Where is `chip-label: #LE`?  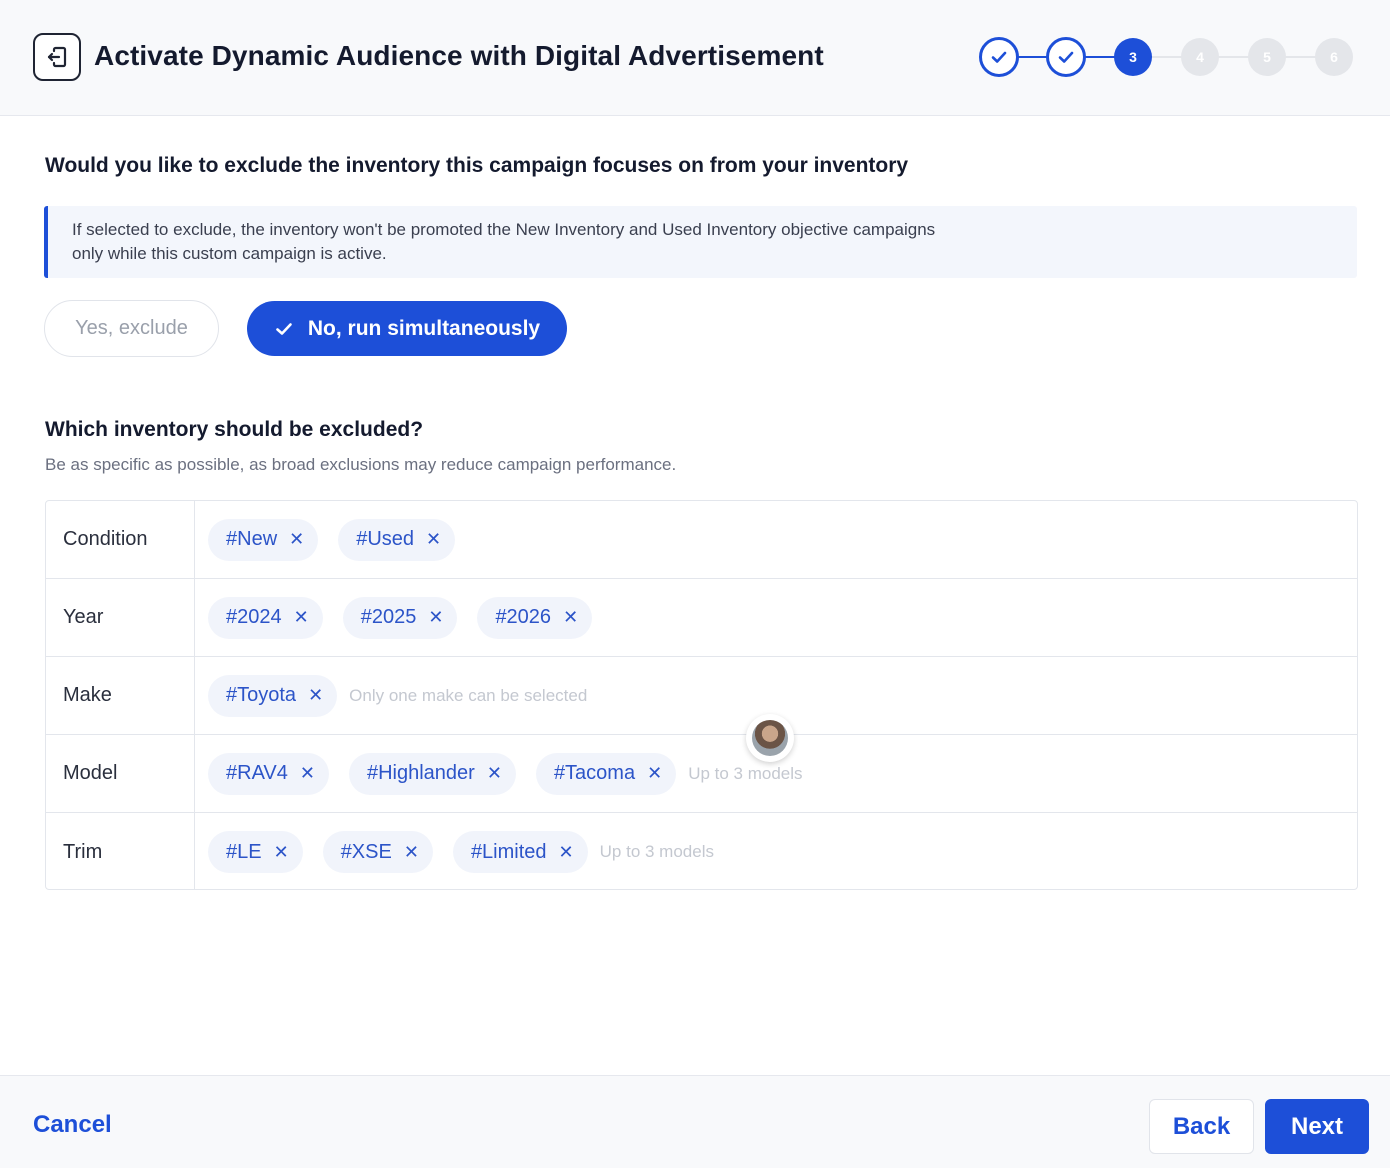
chip-label: #LE is located at coordinates (244, 851).